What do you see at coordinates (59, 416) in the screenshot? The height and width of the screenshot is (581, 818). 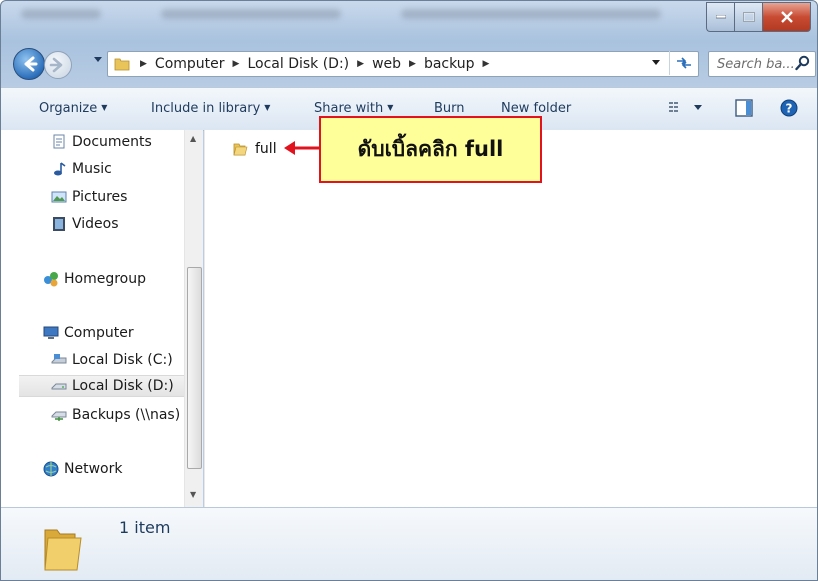 I see `network-drive-icon` at bounding box center [59, 416].